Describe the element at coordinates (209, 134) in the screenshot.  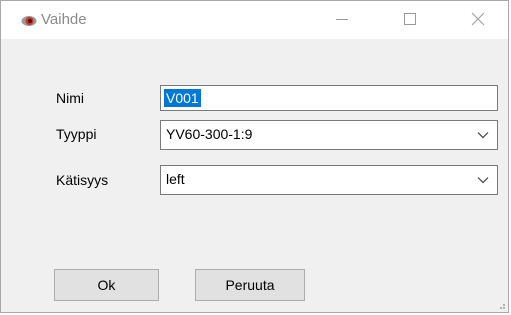
I see `tyyppi-select-value: YV60-300-1:9` at that location.